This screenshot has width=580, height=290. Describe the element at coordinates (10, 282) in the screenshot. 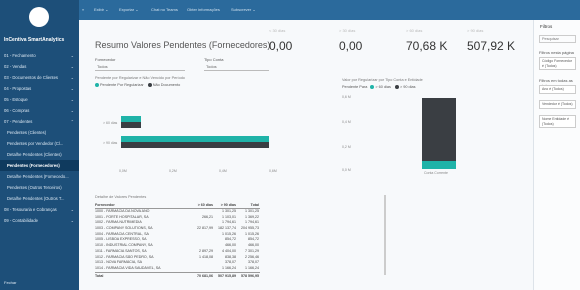

I see `close-nav-button: Fechar` at that location.